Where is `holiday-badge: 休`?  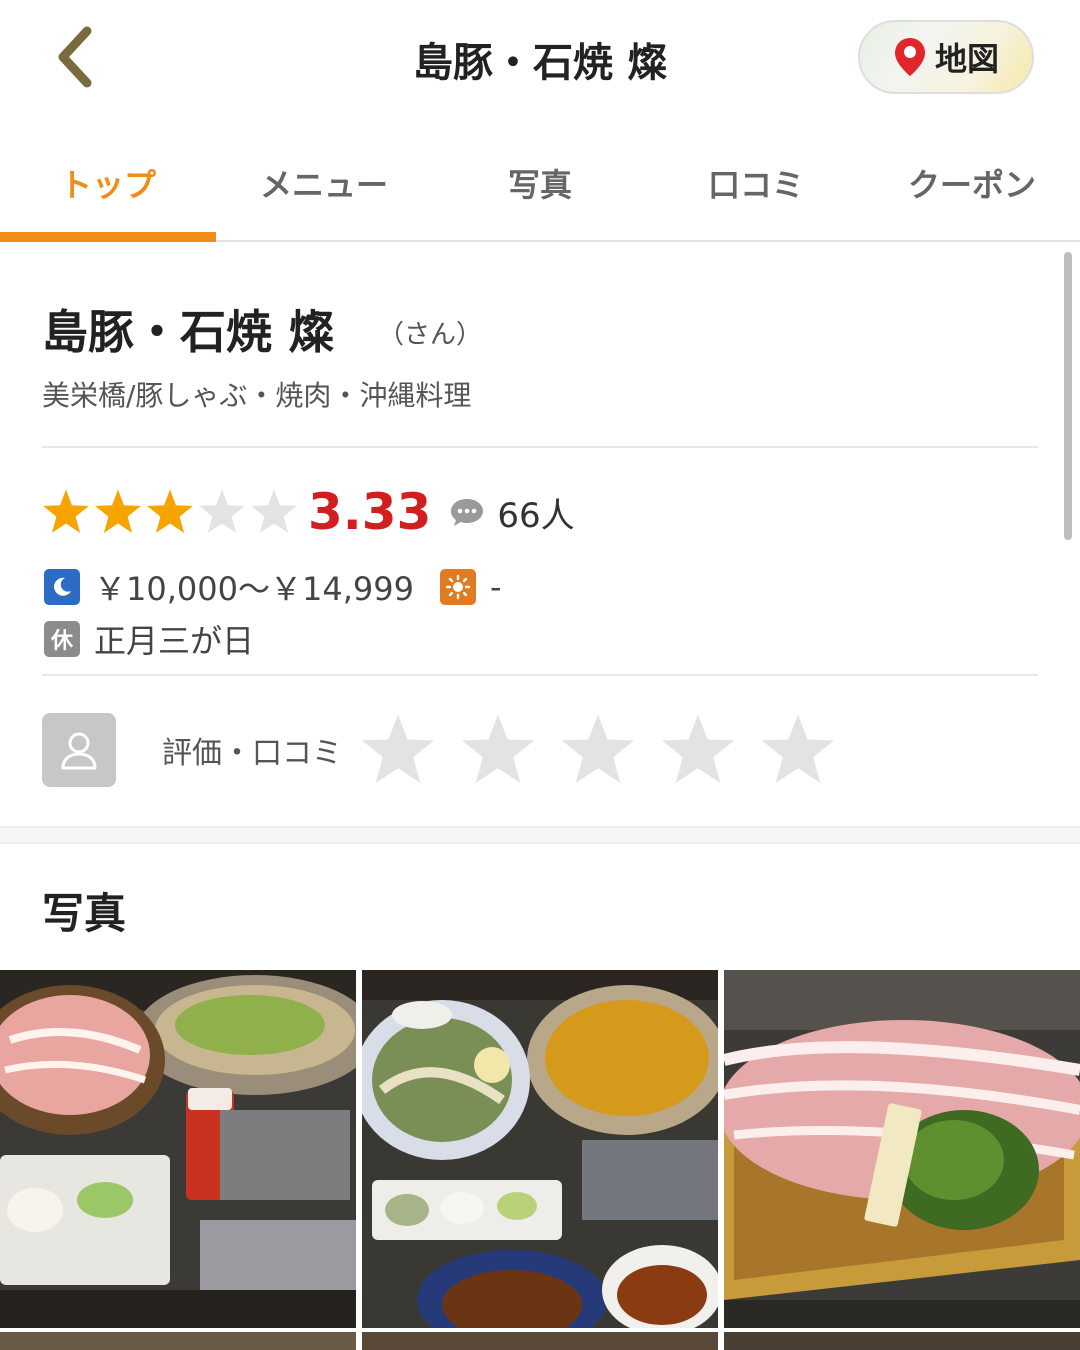
holiday-badge: 休 is located at coordinates (62, 639).